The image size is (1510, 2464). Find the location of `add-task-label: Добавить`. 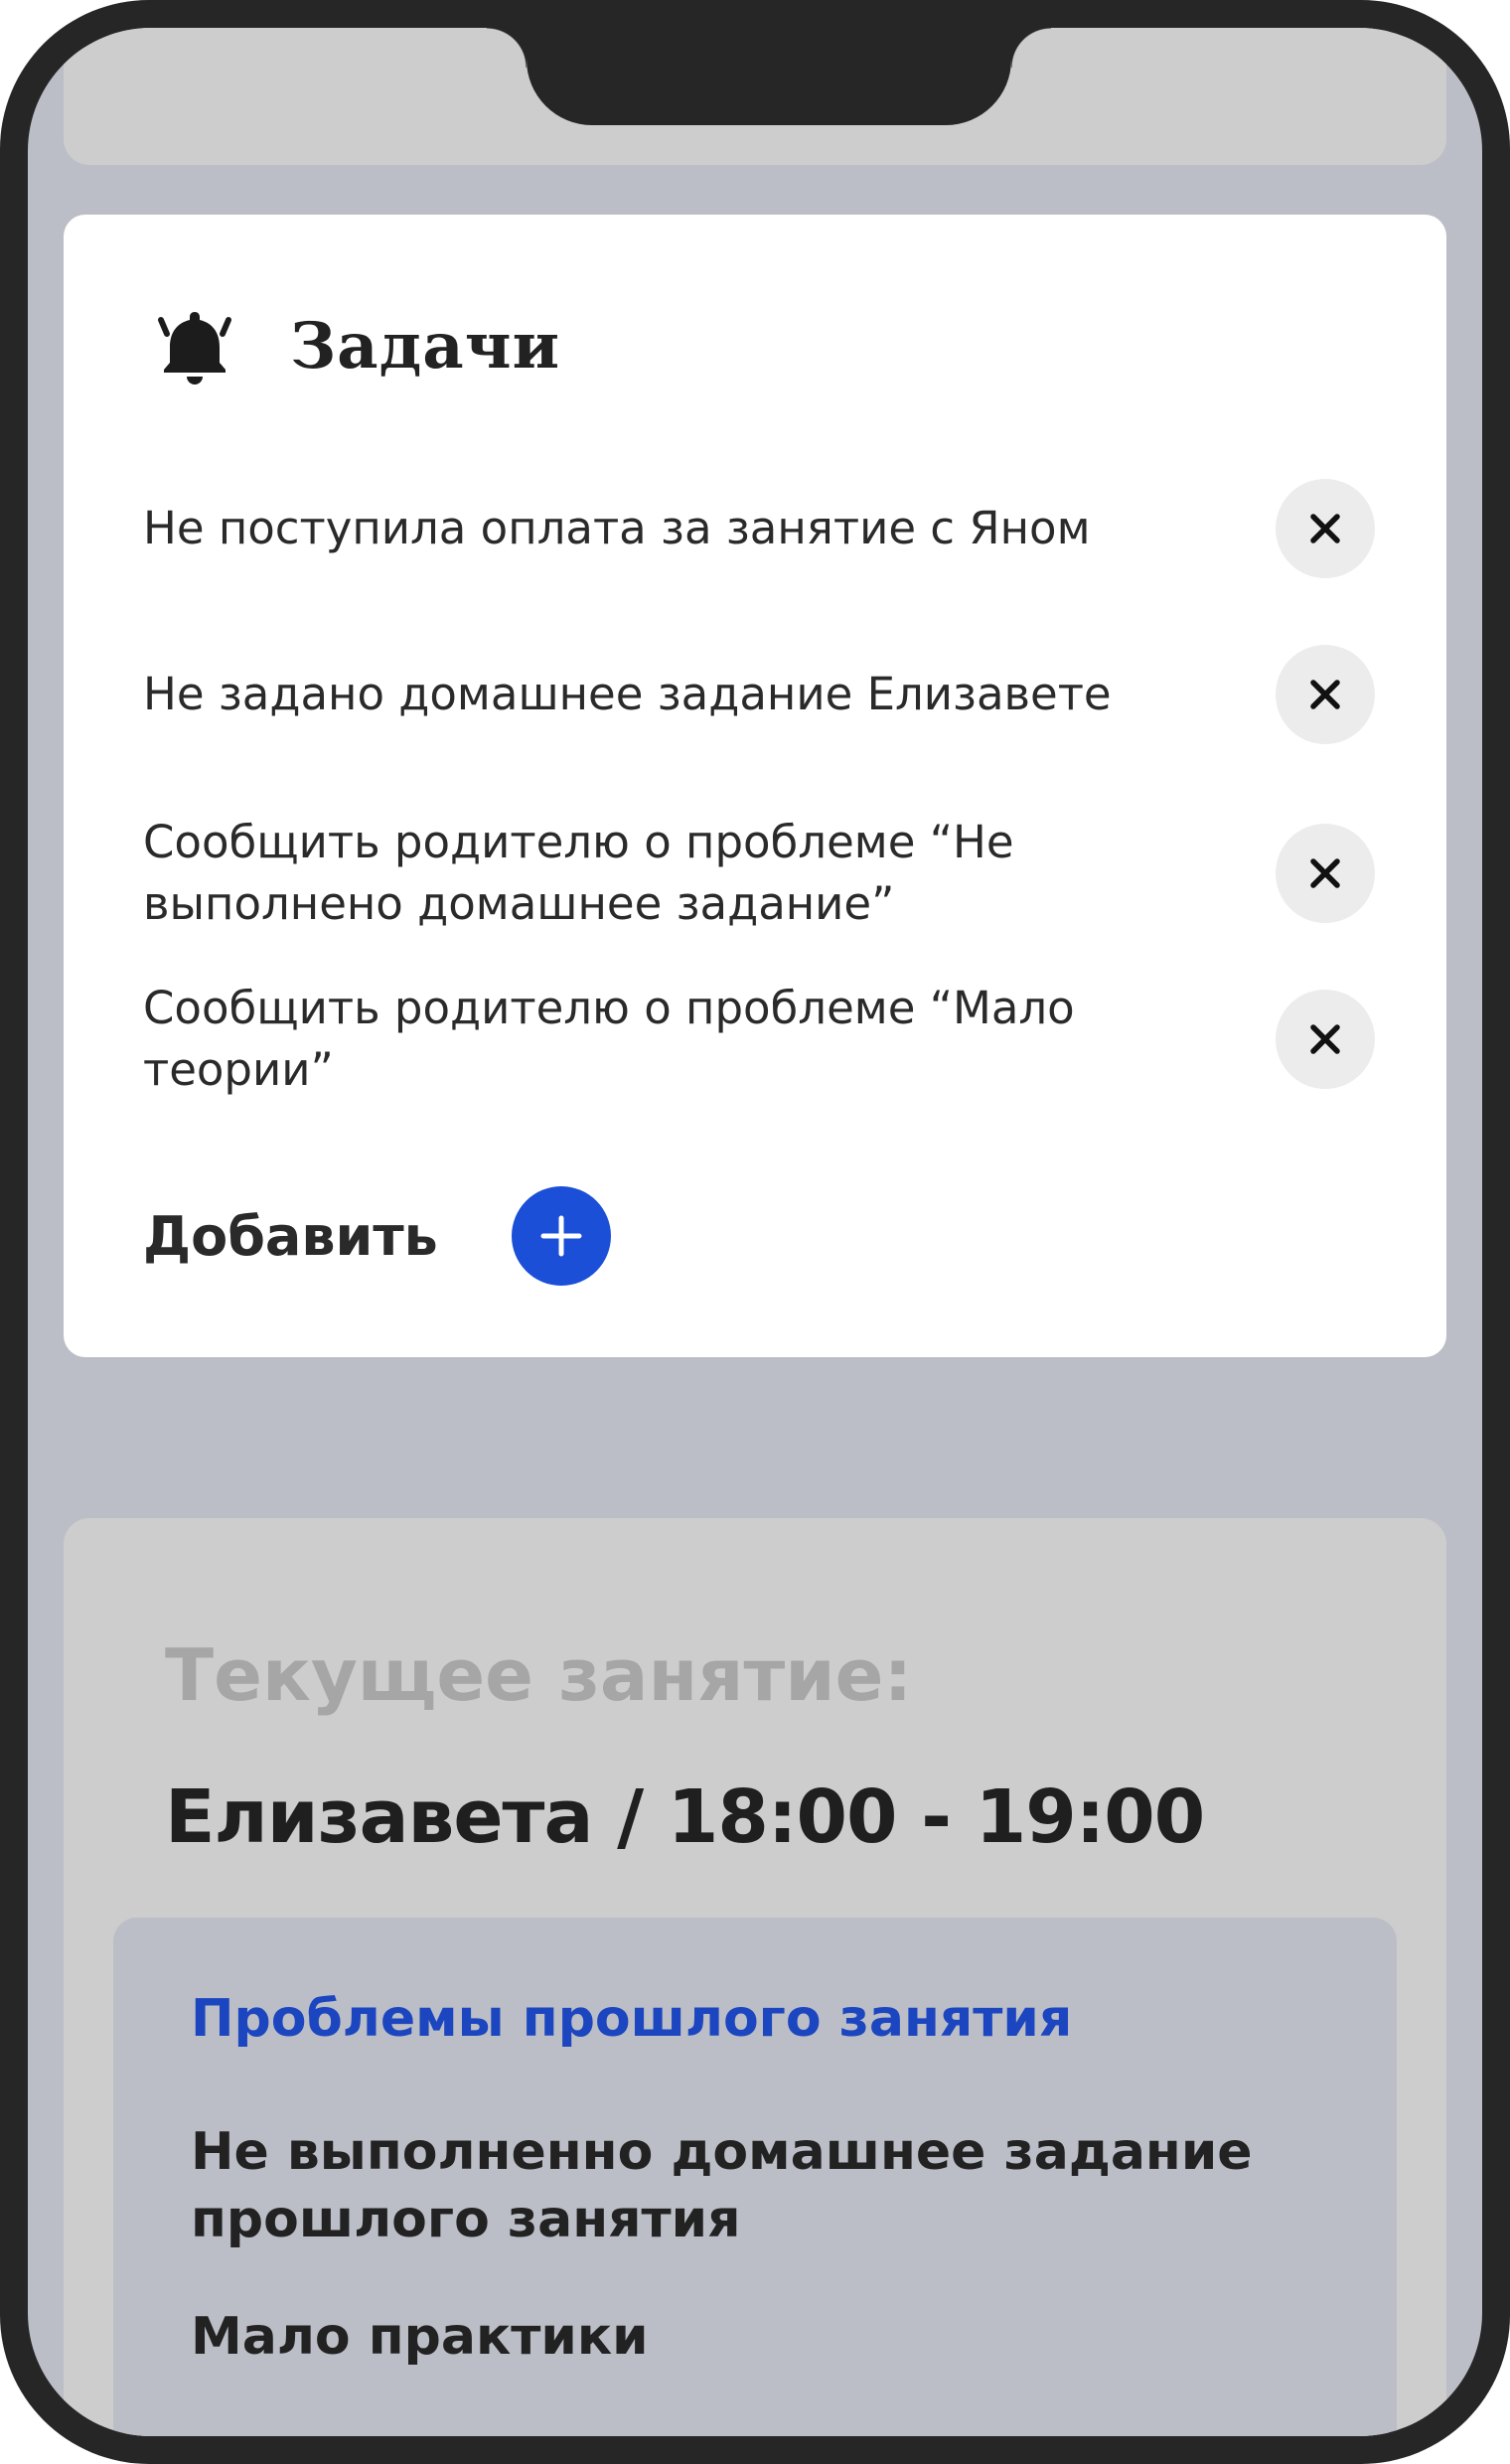

add-task-label: Добавить is located at coordinates (290, 1236).